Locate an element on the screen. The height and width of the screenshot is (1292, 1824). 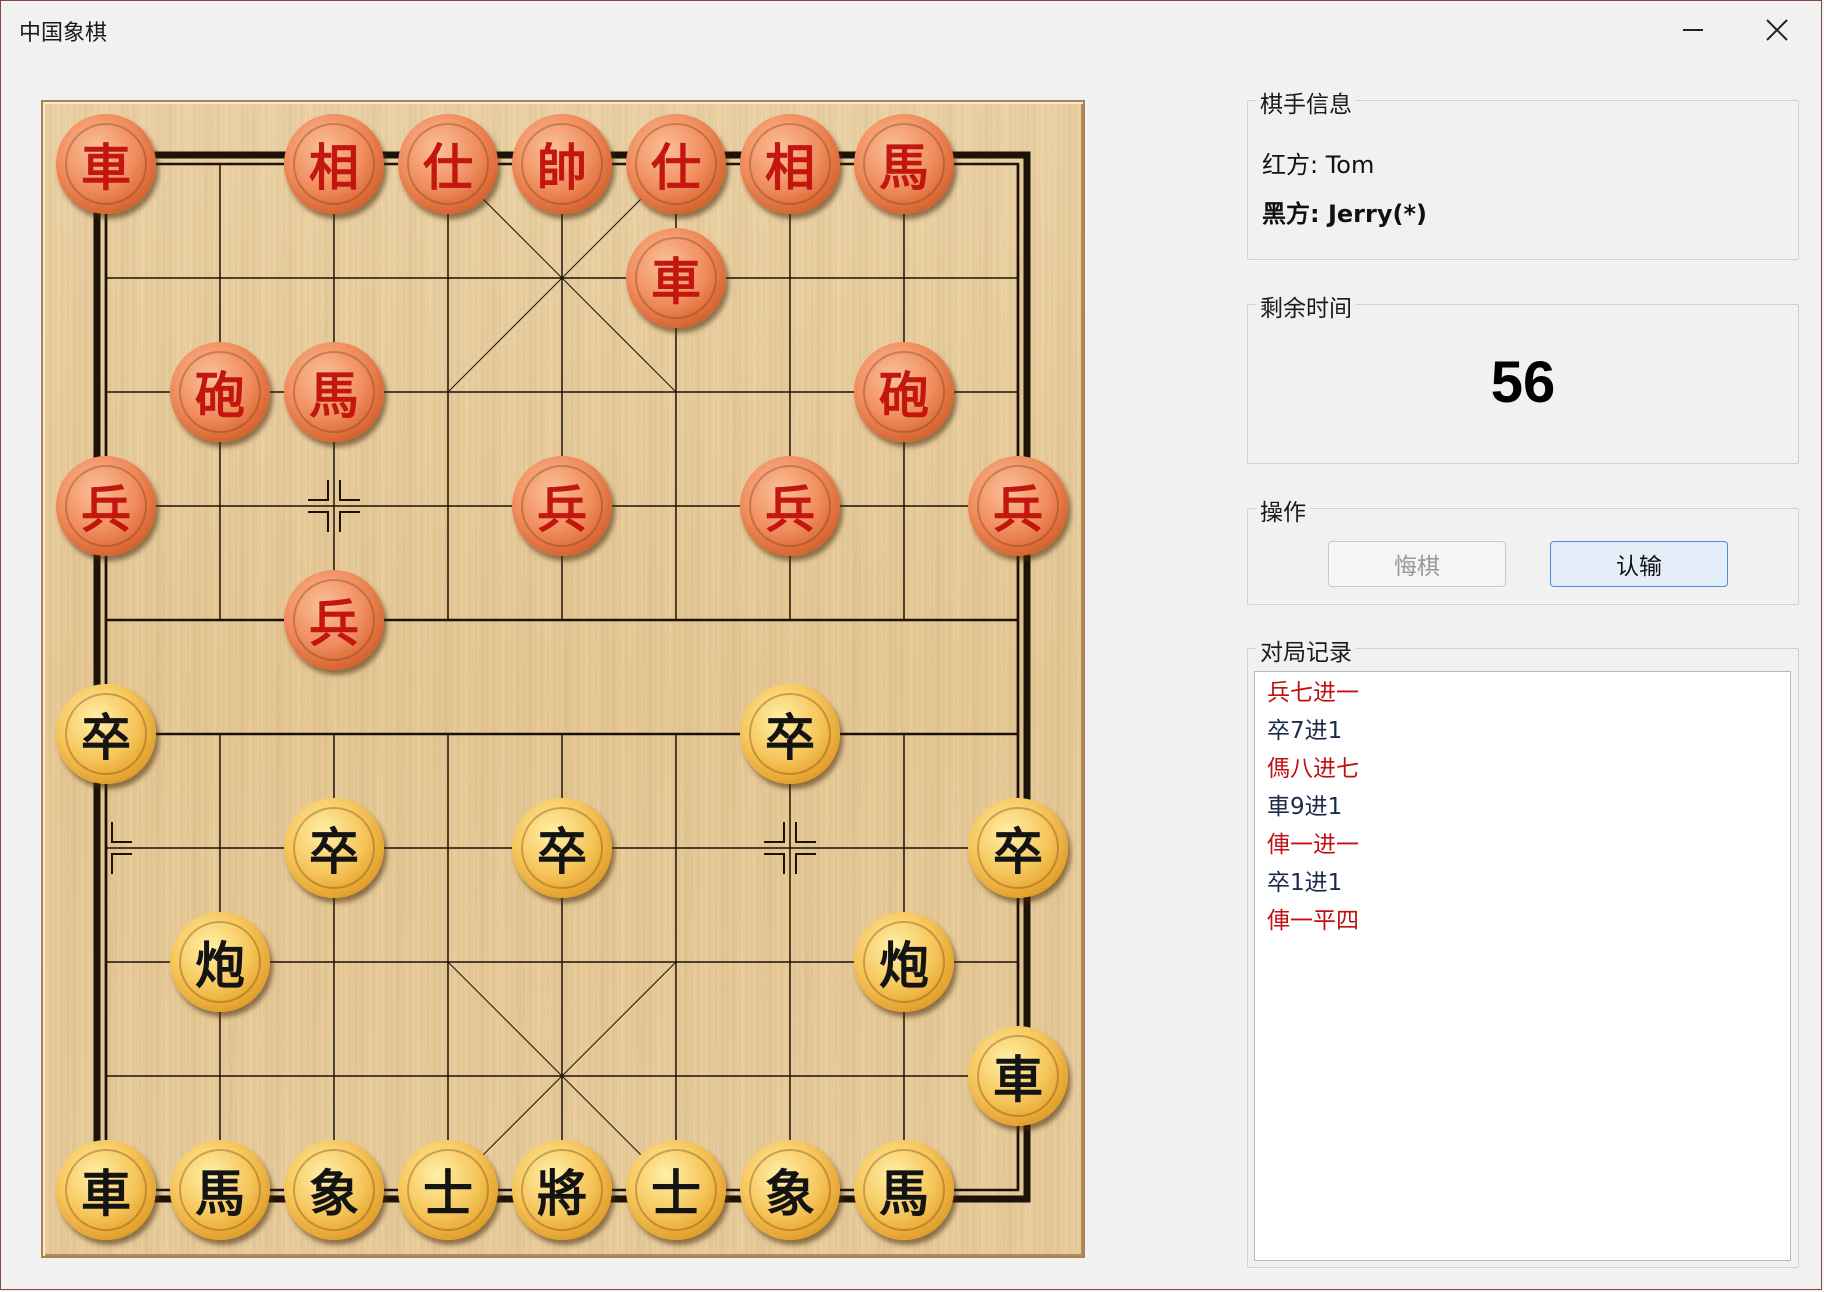
player-info-label: 棋手信息 is located at coordinates (1306, 102).